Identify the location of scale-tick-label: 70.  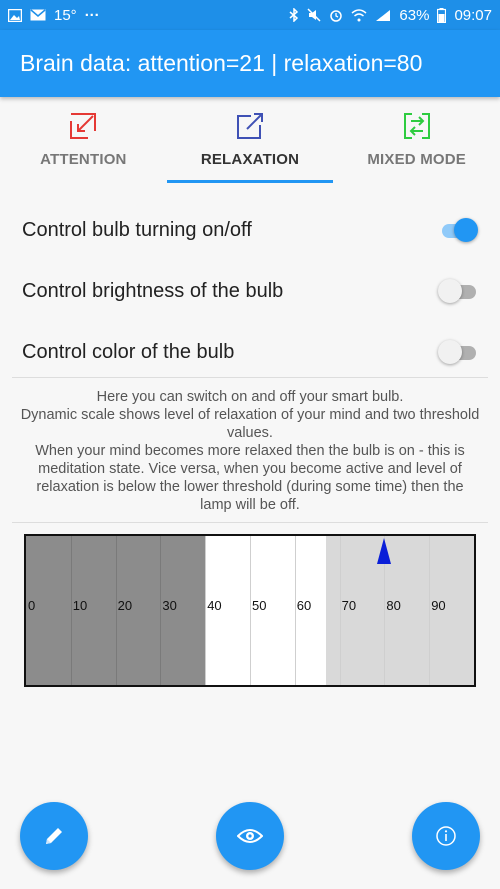
(349, 605).